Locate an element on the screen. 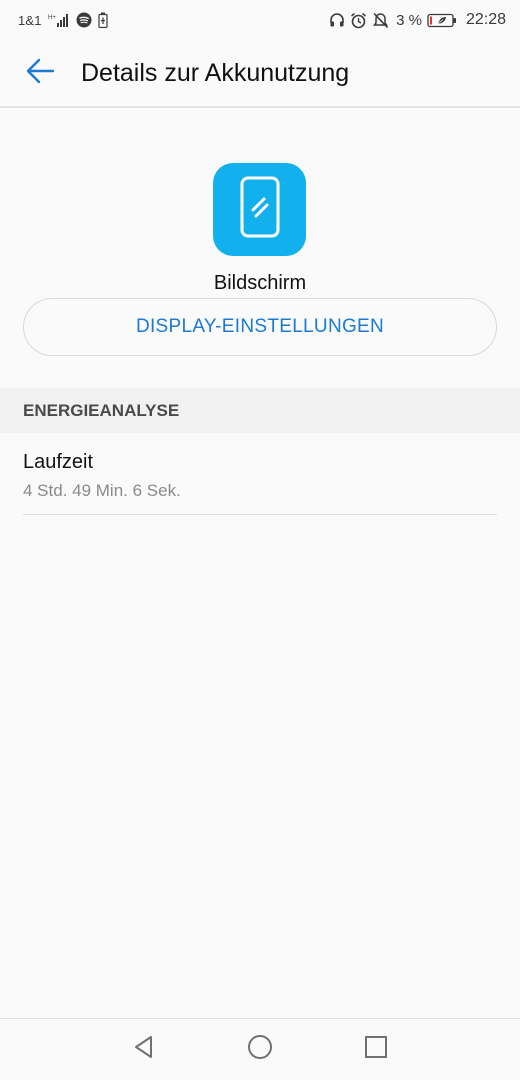  phone-screen-icon is located at coordinates (260, 209).